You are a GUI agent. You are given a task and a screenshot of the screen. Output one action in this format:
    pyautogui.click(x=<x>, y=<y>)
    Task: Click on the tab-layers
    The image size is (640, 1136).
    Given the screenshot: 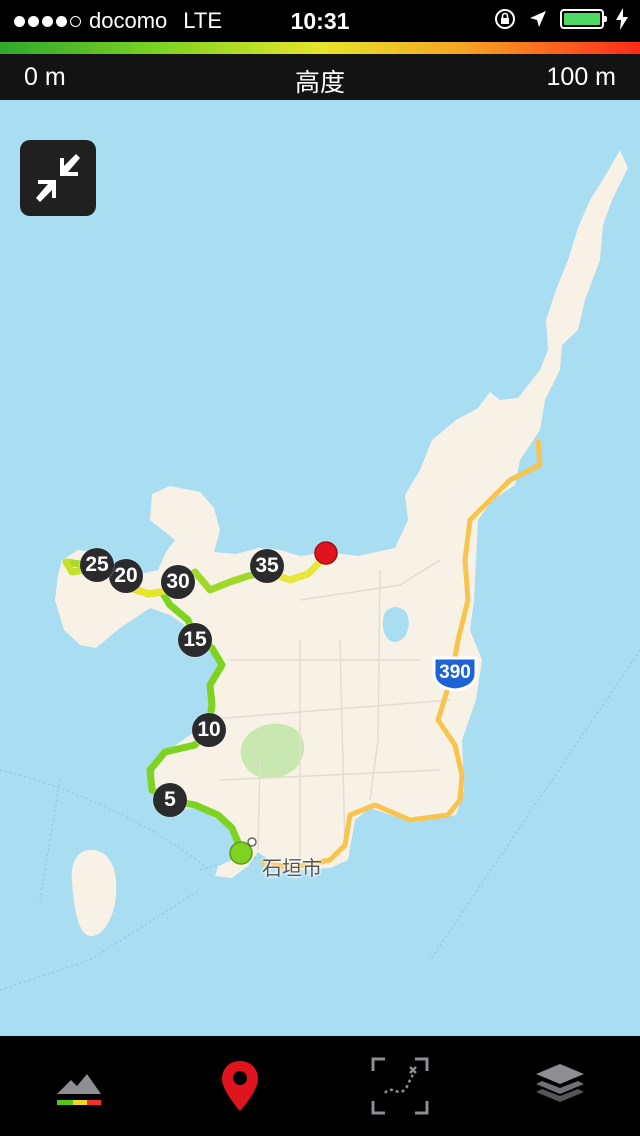 What is the action you would take?
    pyautogui.click(x=560, y=1086)
    